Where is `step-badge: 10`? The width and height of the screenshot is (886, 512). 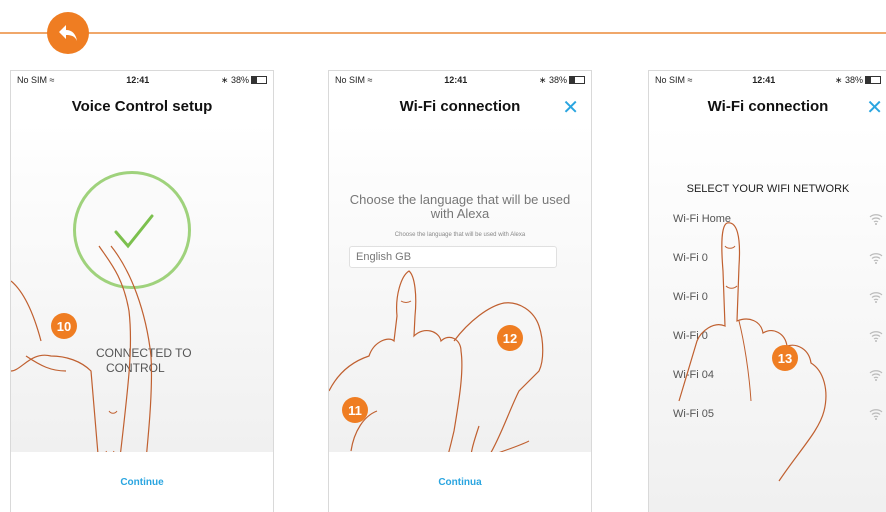
step-badge: 10 is located at coordinates (64, 326).